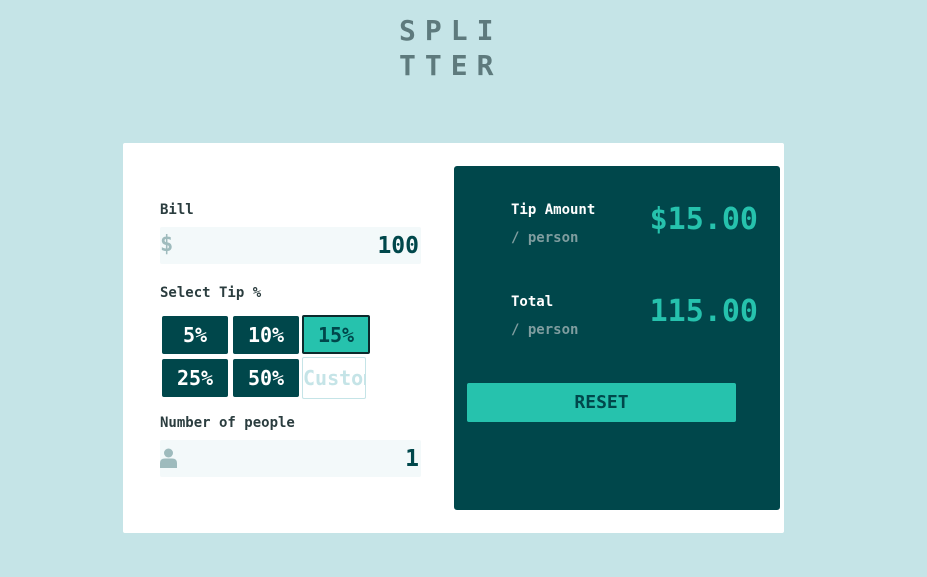  Describe the element at coordinates (167, 244) in the screenshot. I see `dollar-icon: $` at that location.